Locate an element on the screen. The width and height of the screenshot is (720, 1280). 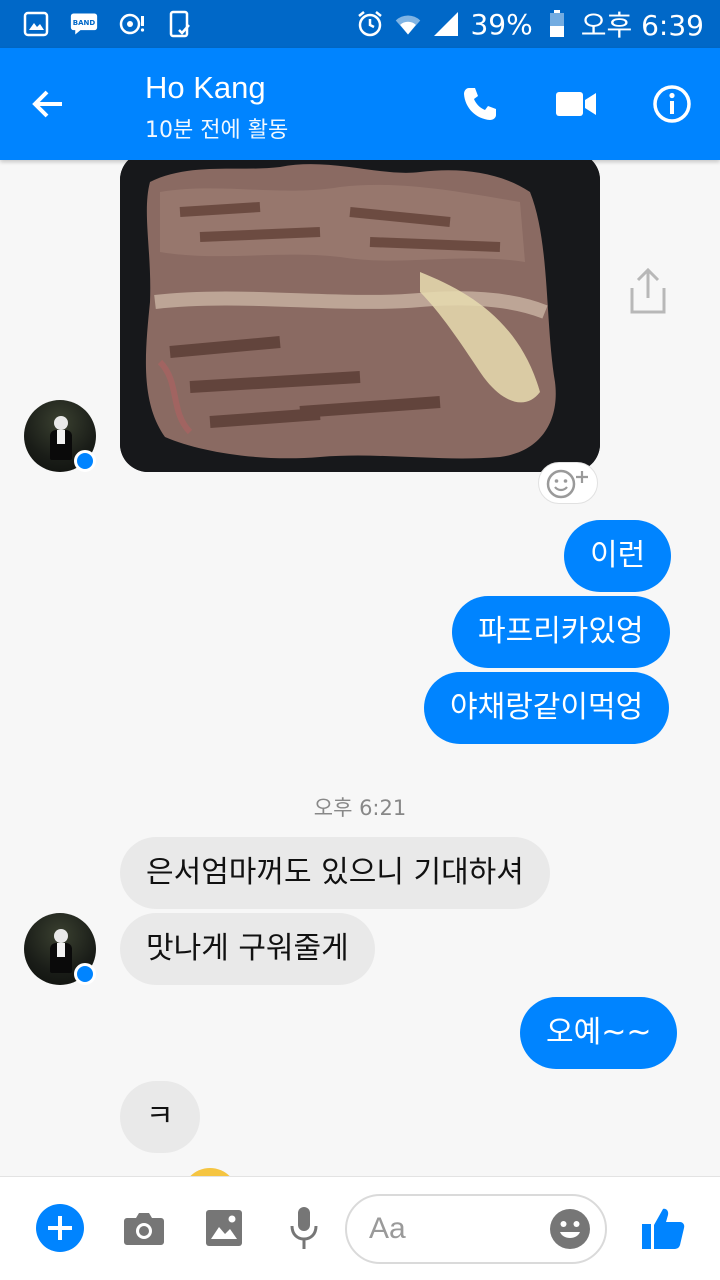
seen-indicator-avatar is located at coordinates (210, 1172).